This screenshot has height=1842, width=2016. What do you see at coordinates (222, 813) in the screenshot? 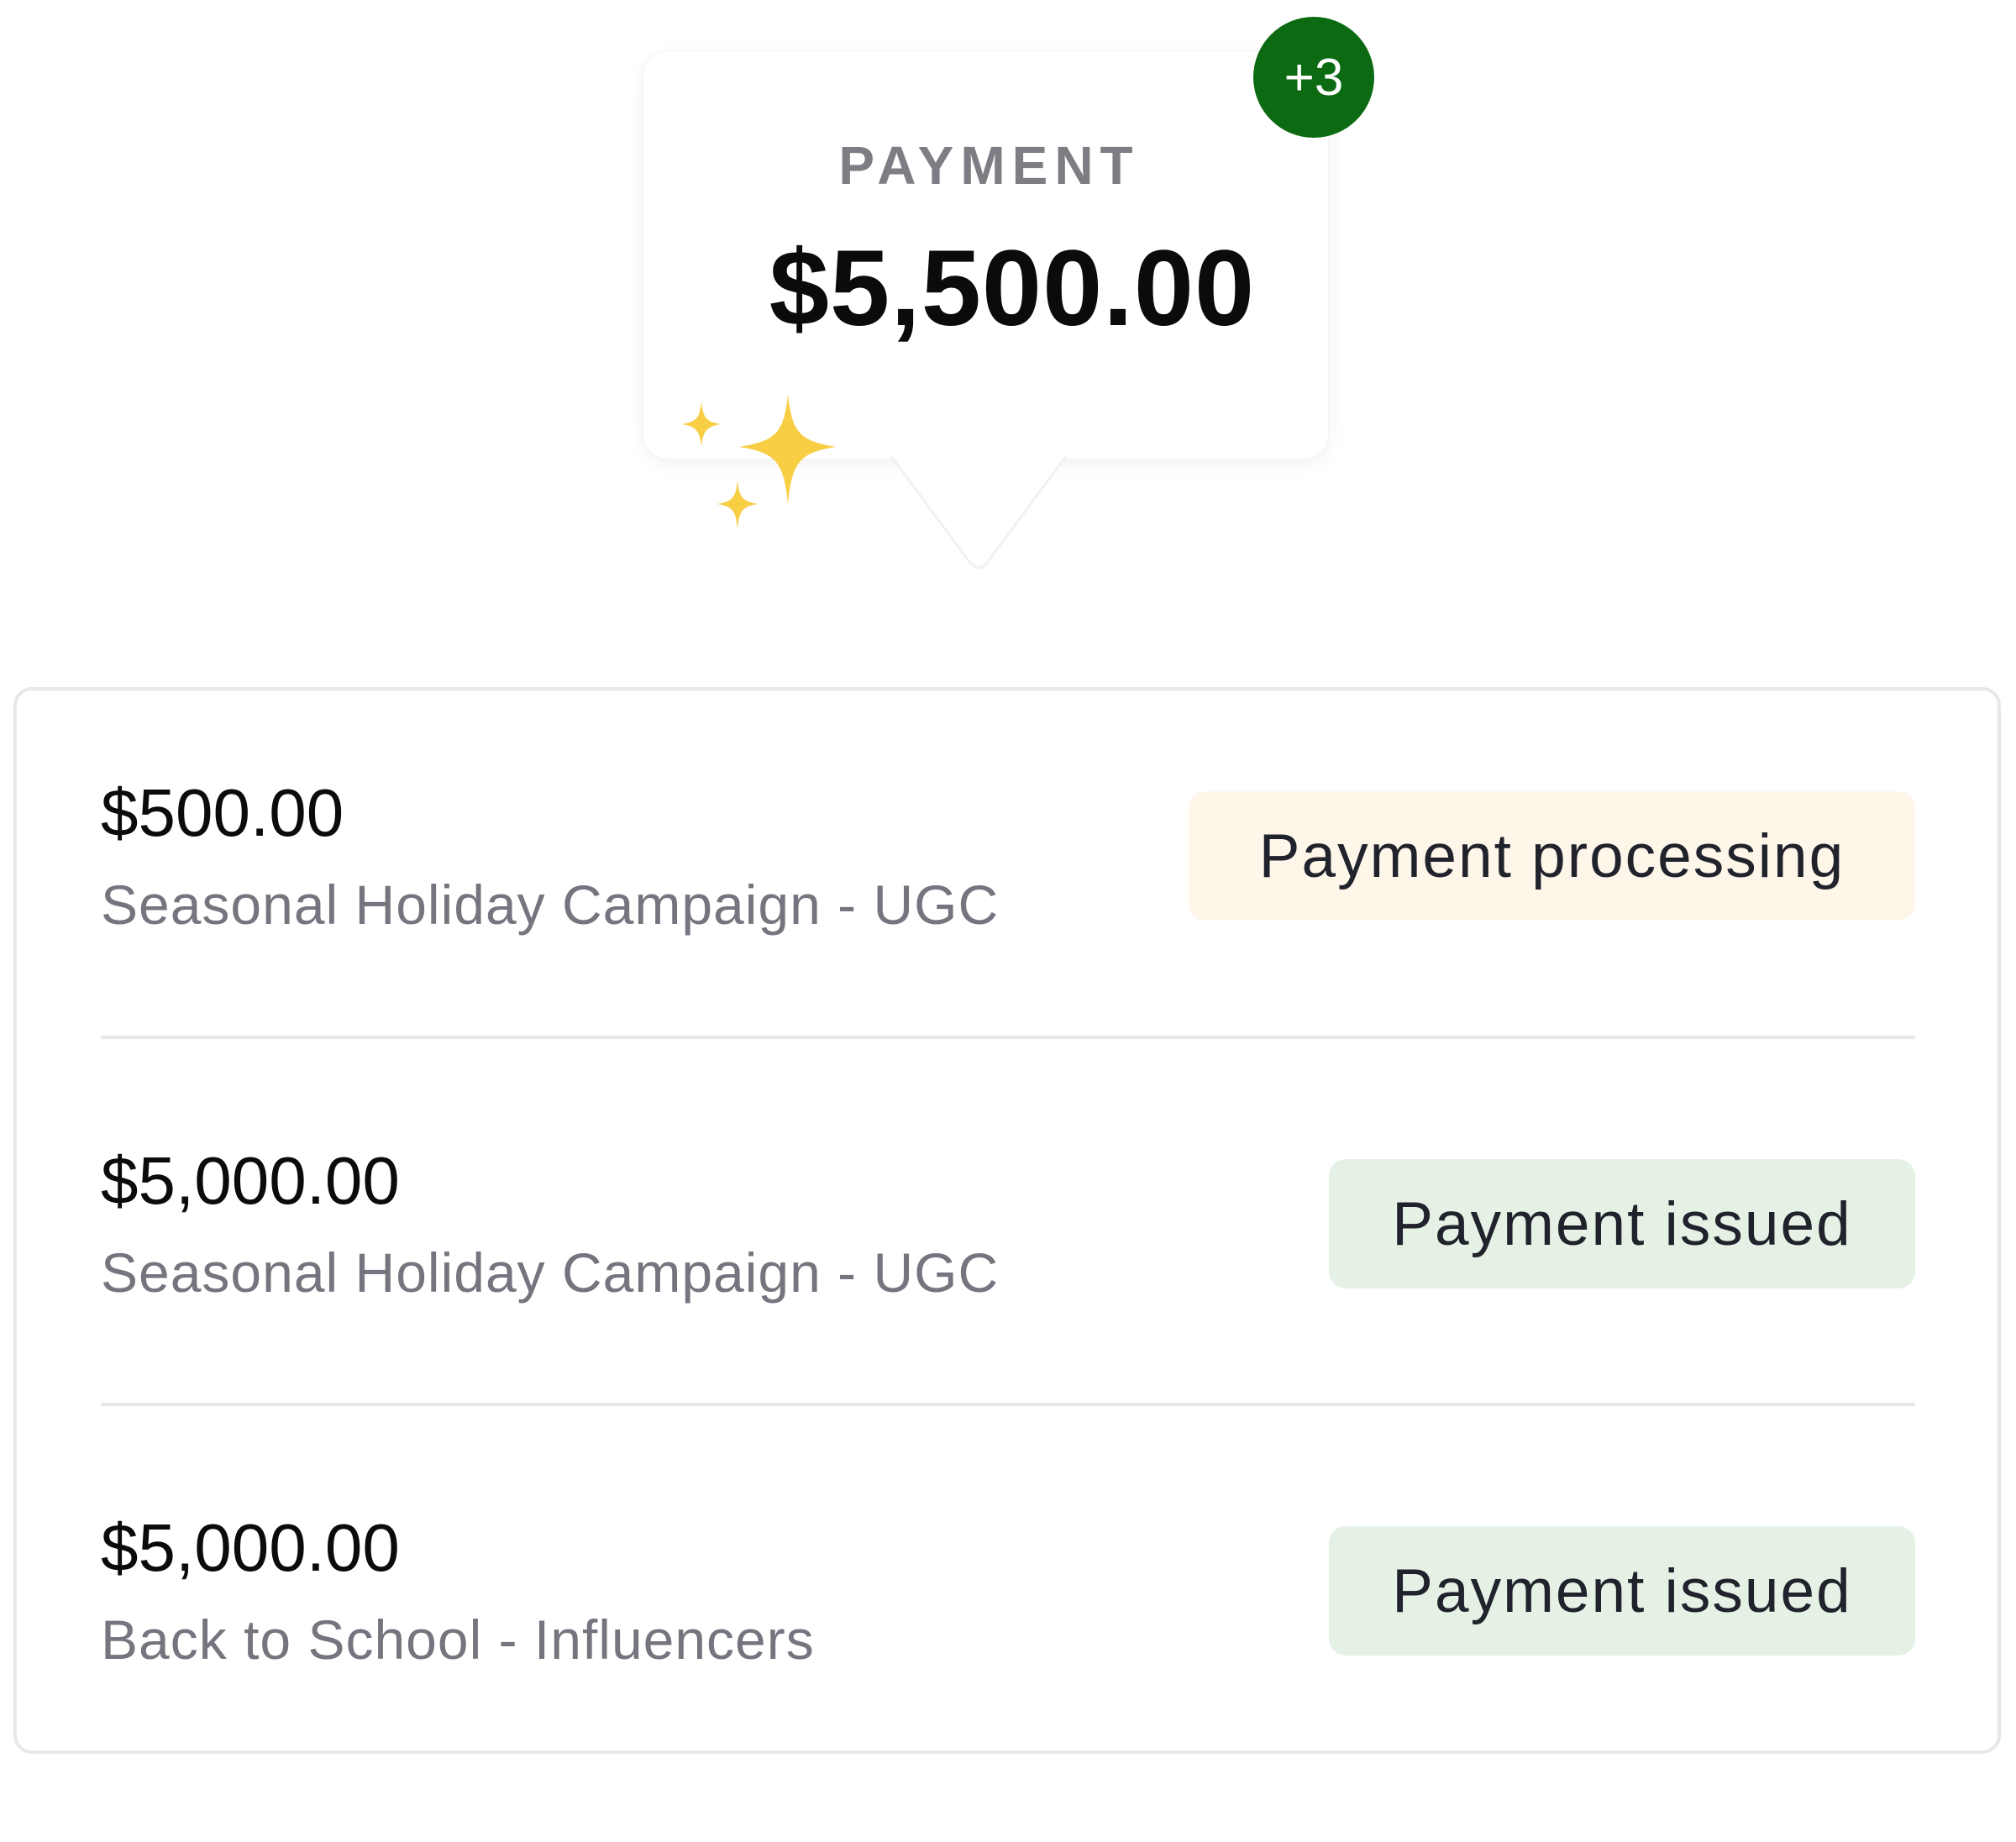
I see `payment-amount: $500.00` at bounding box center [222, 813].